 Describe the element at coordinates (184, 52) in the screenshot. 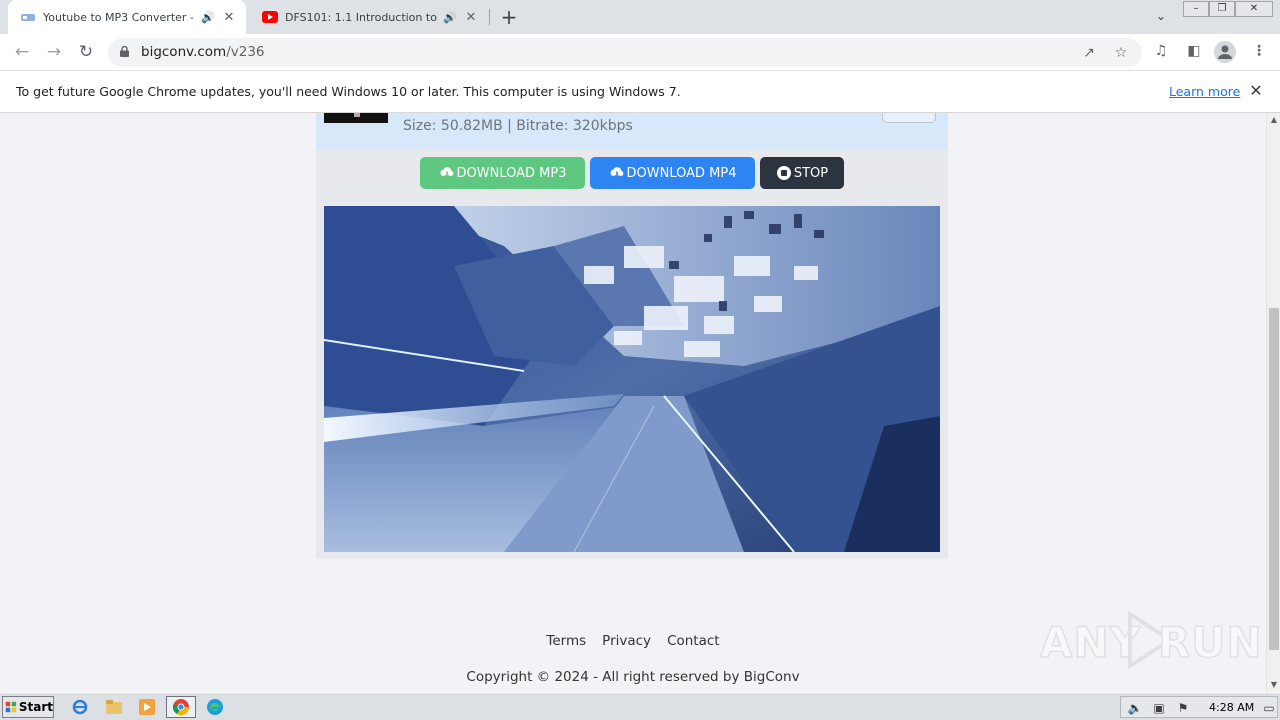

I see `url-host: bigconv.com` at that location.